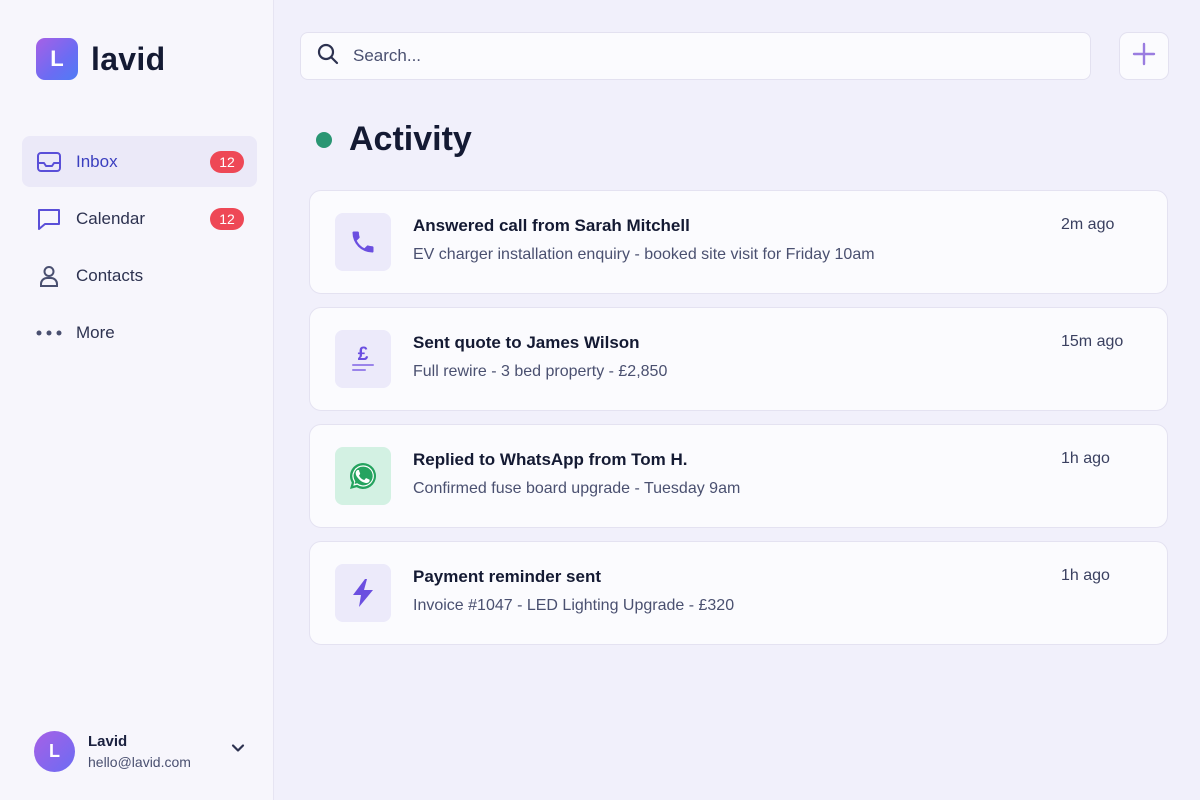  I want to click on pound-icon: £, so click(363, 359).